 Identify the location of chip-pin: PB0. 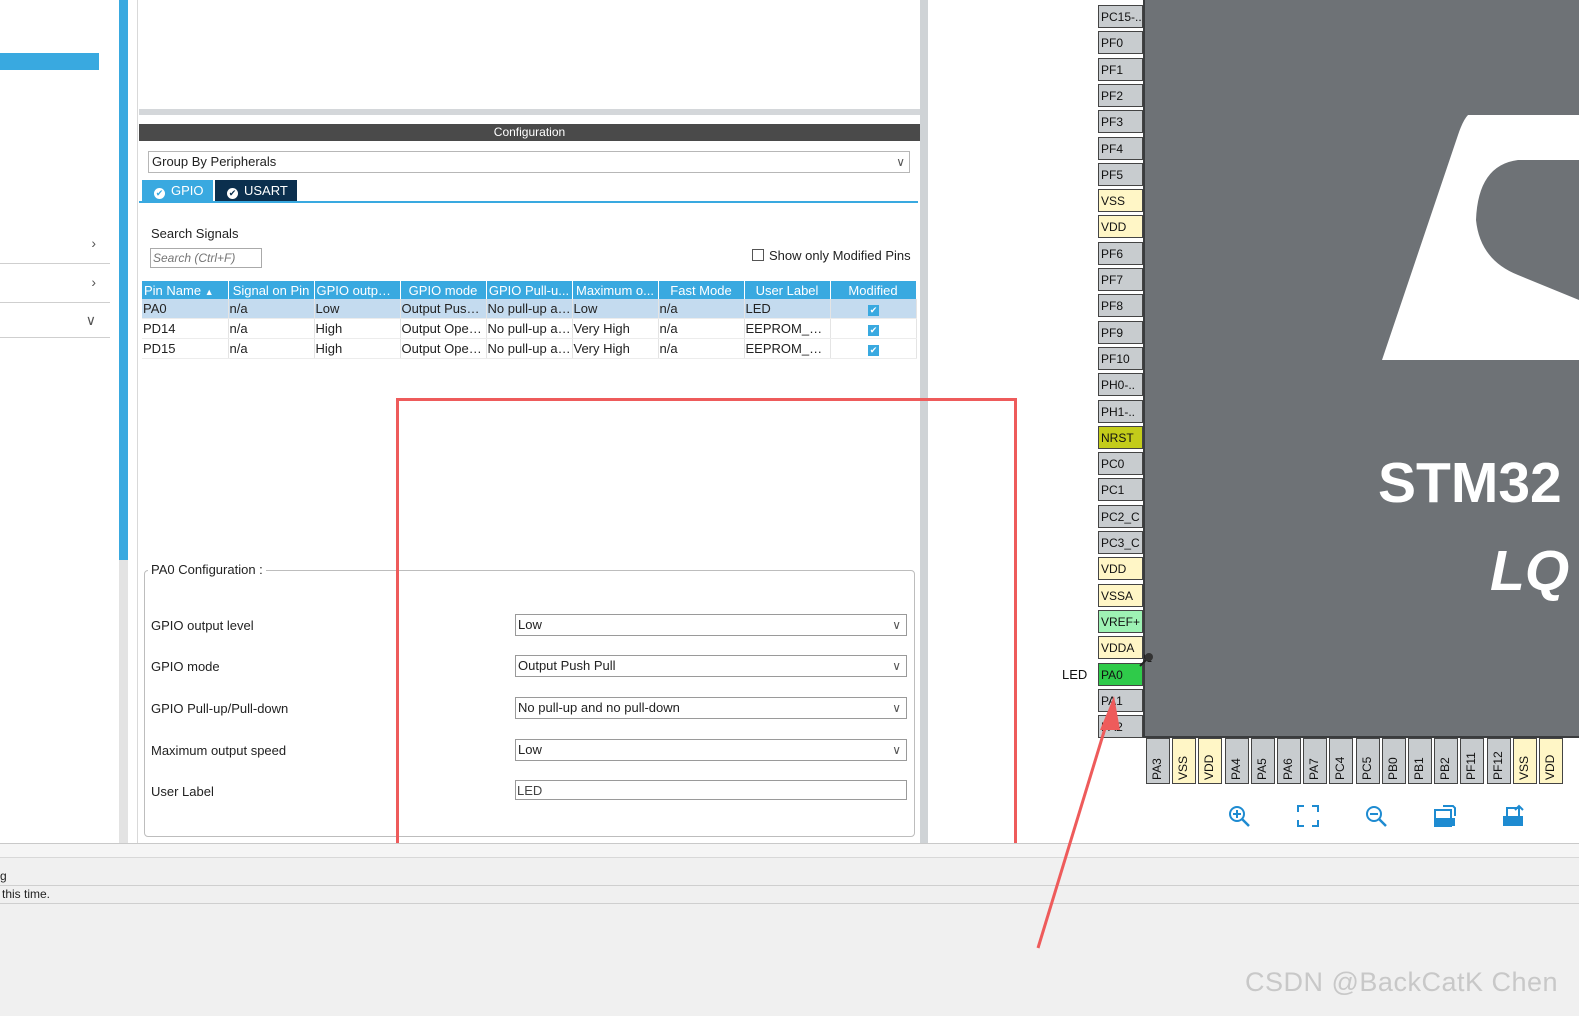
(1393, 761).